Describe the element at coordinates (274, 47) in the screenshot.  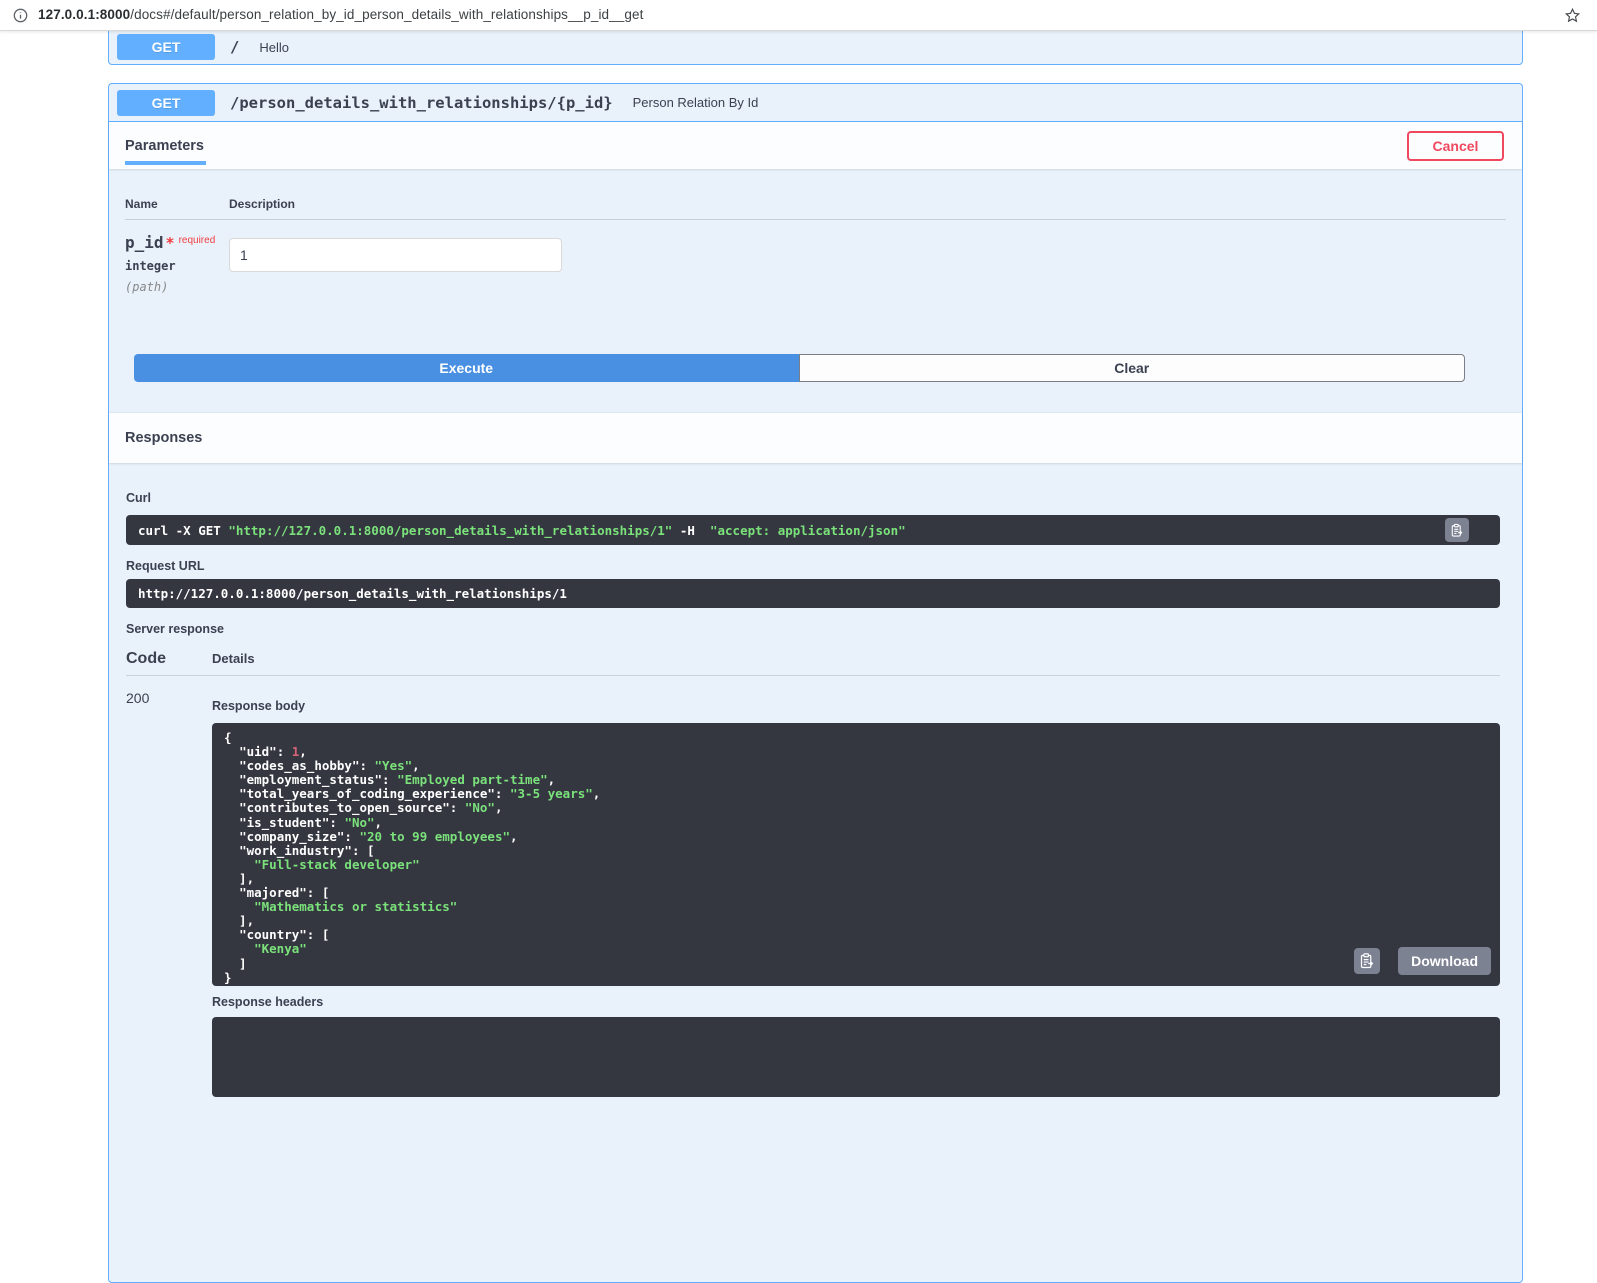
I see `endpoint-summary: Hello` at that location.